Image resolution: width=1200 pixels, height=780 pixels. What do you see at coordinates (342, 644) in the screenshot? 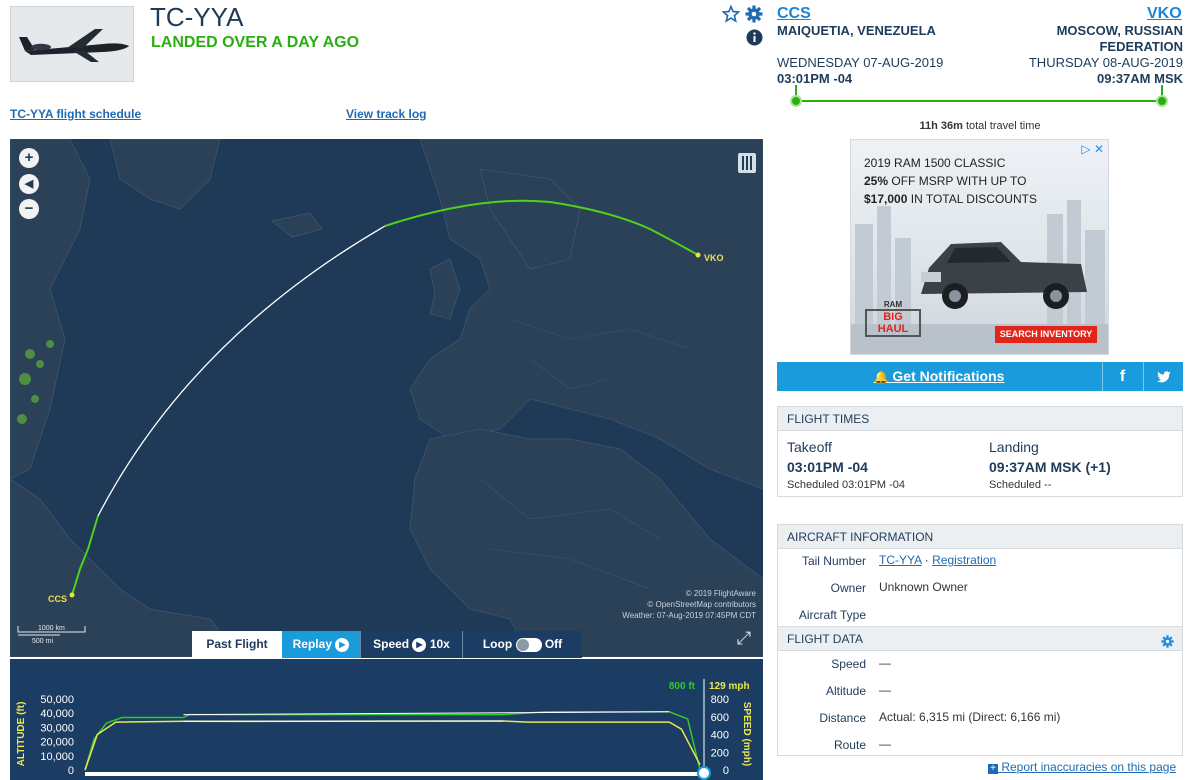
I see `play-icon: ▶` at bounding box center [342, 644].